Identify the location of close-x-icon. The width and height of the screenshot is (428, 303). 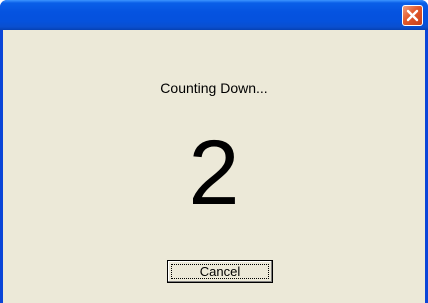
(412, 15).